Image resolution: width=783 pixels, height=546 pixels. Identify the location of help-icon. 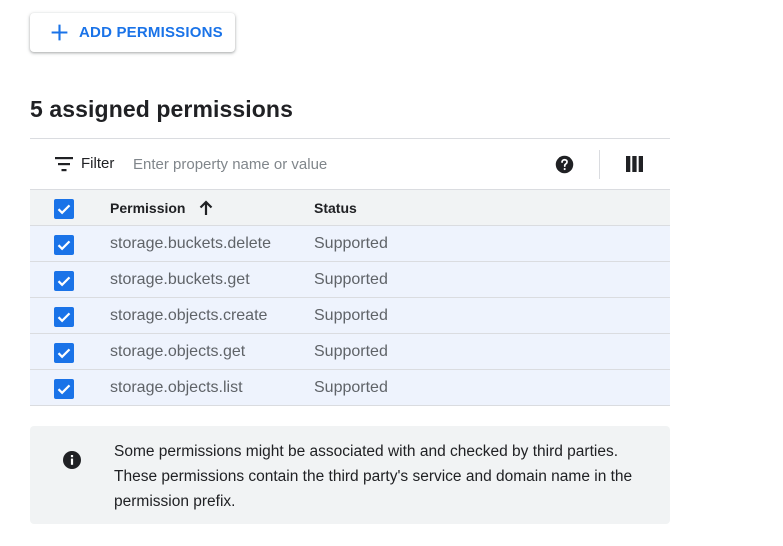
(564, 164).